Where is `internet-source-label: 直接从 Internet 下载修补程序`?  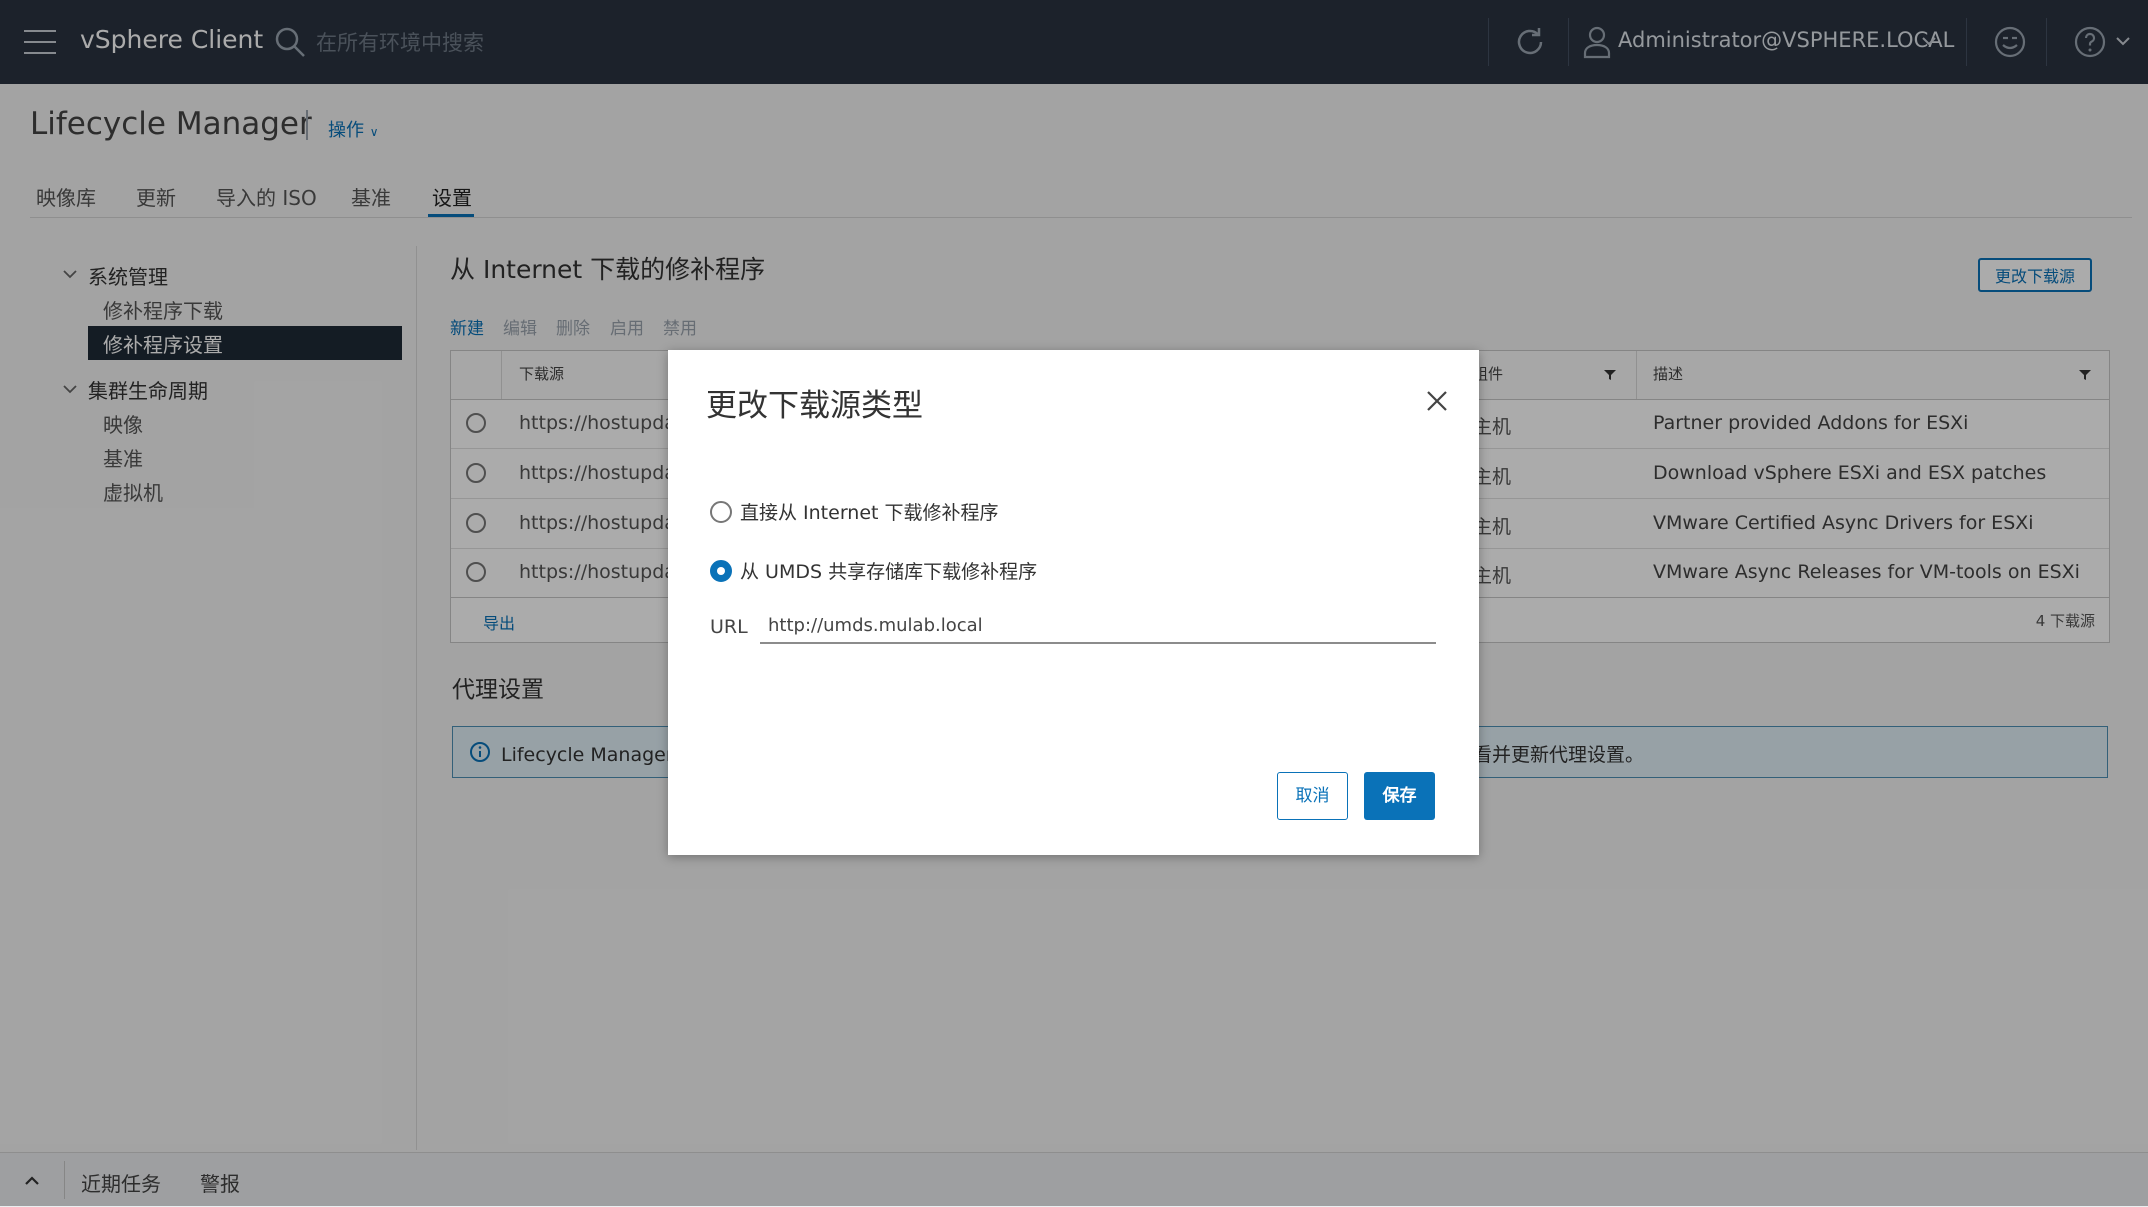 internet-source-label: 直接从 Internet 下载修补程序 is located at coordinates (869, 511).